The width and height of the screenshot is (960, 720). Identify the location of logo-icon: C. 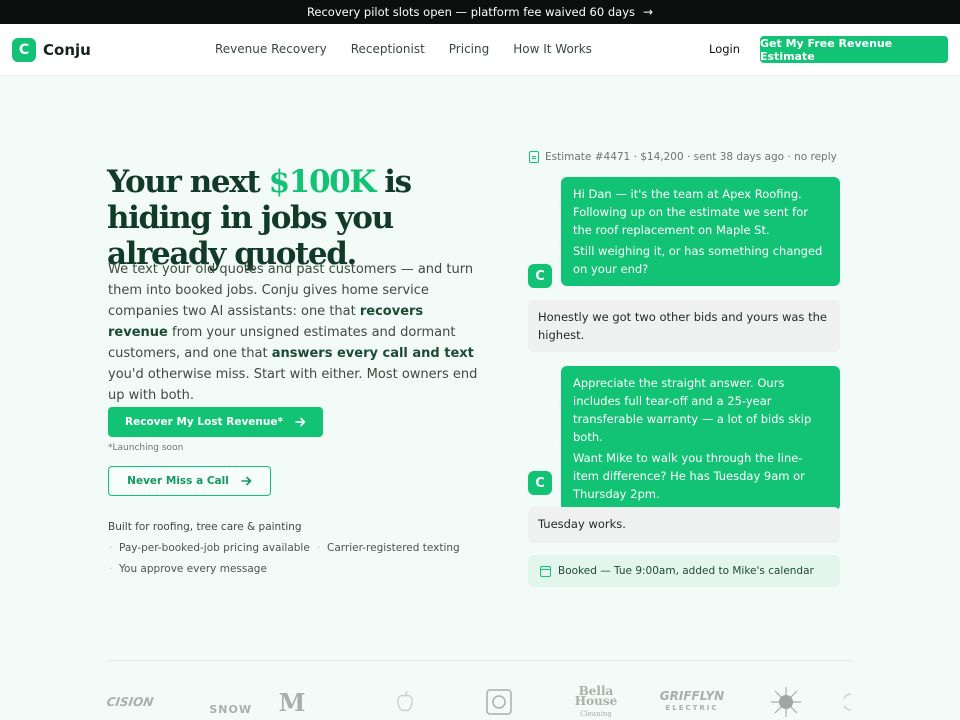
(24, 50).